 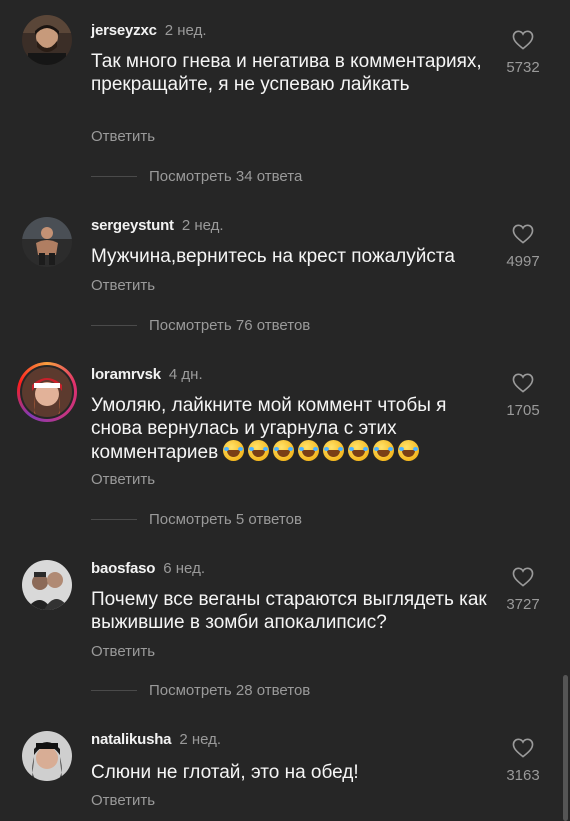 What do you see at coordinates (523, 775) in the screenshot?
I see `like-count: 3163` at bounding box center [523, 775].